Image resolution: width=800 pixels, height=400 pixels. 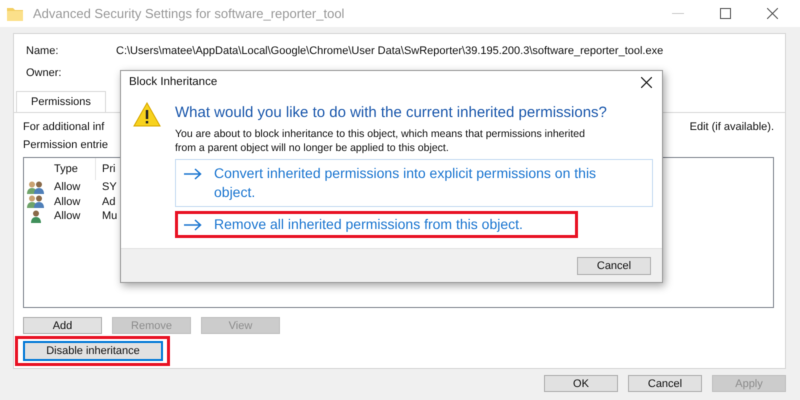 I want to click on folder-icon, so click(x=15, y=13).